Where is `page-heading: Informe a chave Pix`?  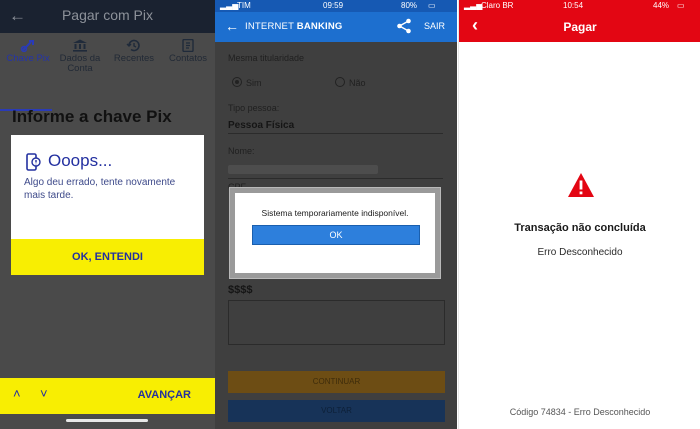 page-heading: Informe a chave Pix is located at coordinates (92, 116).